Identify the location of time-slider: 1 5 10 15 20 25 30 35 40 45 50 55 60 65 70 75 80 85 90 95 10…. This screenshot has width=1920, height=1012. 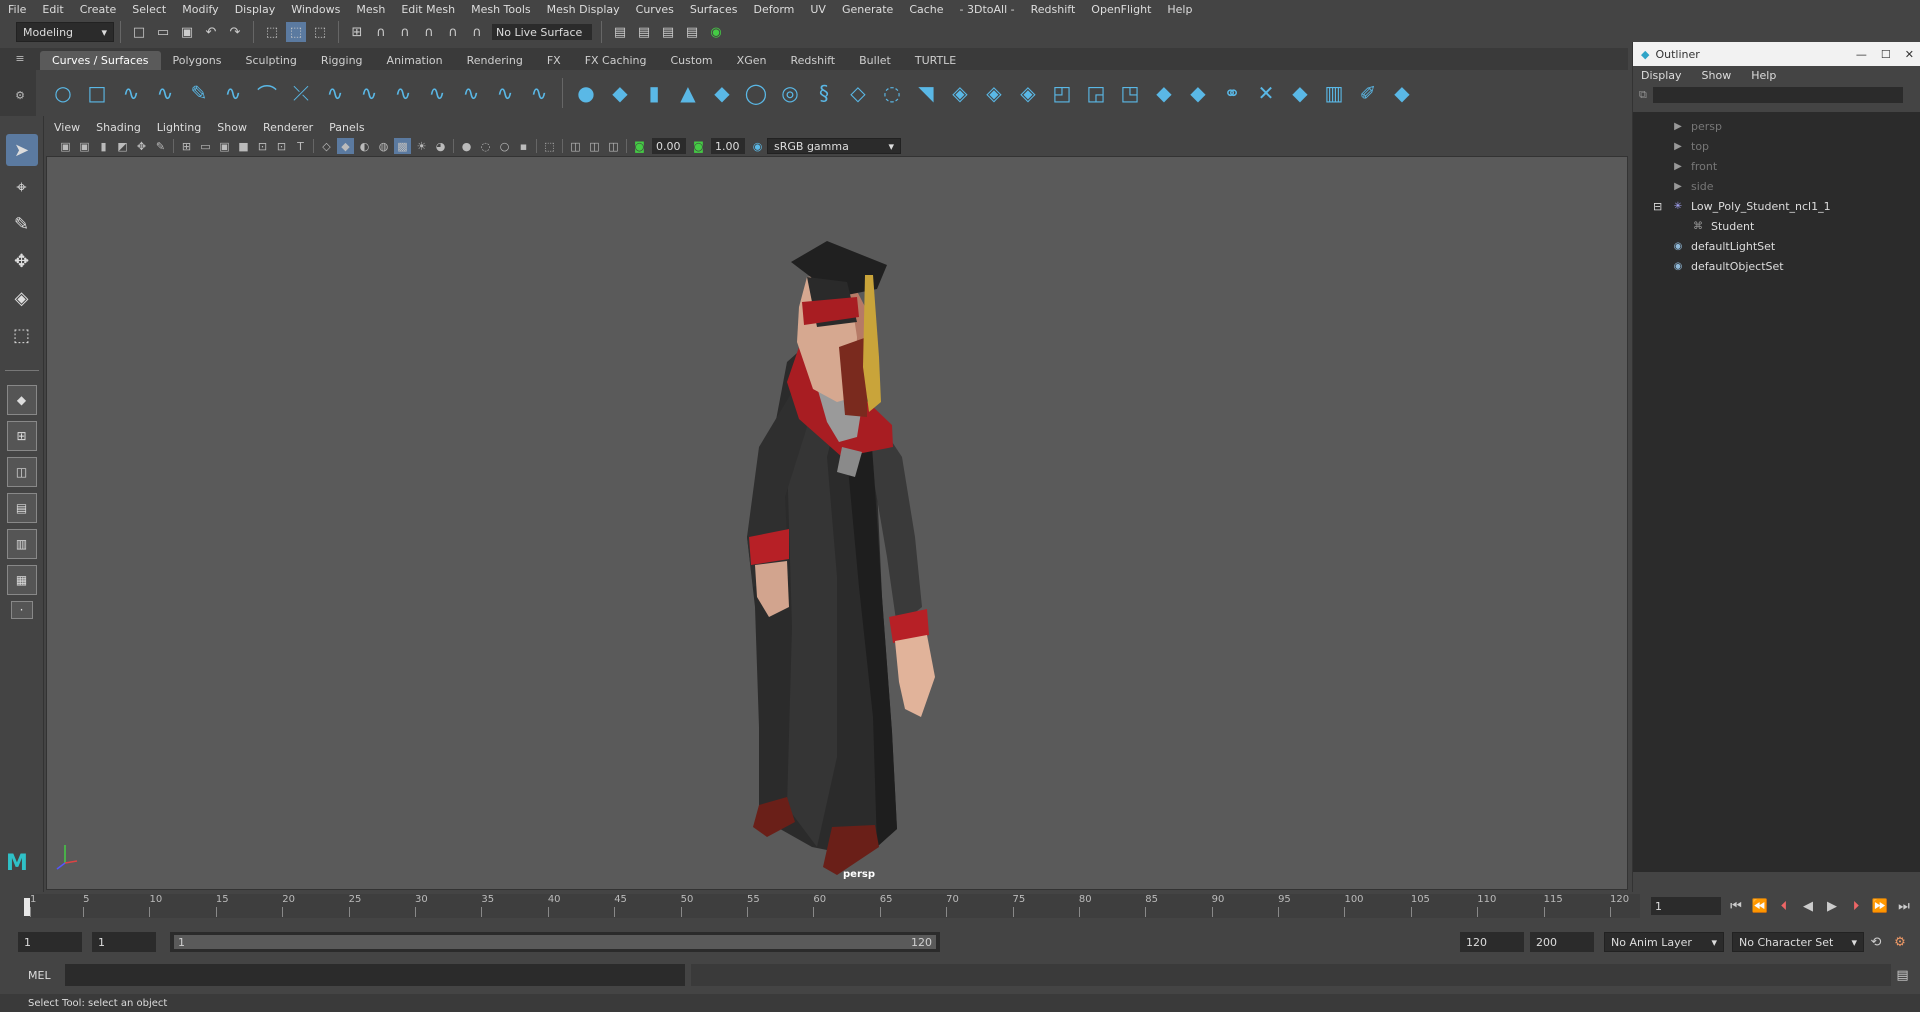
(835, 906).